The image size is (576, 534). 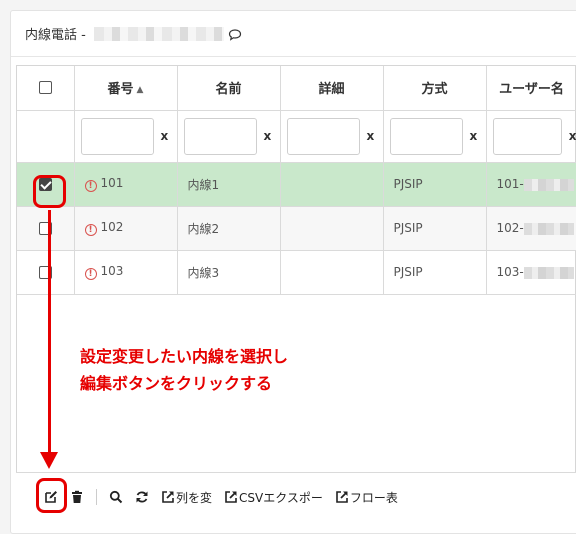 I want to click on csv-export-button: CSVエクスポー, so click(x=273, y=497).